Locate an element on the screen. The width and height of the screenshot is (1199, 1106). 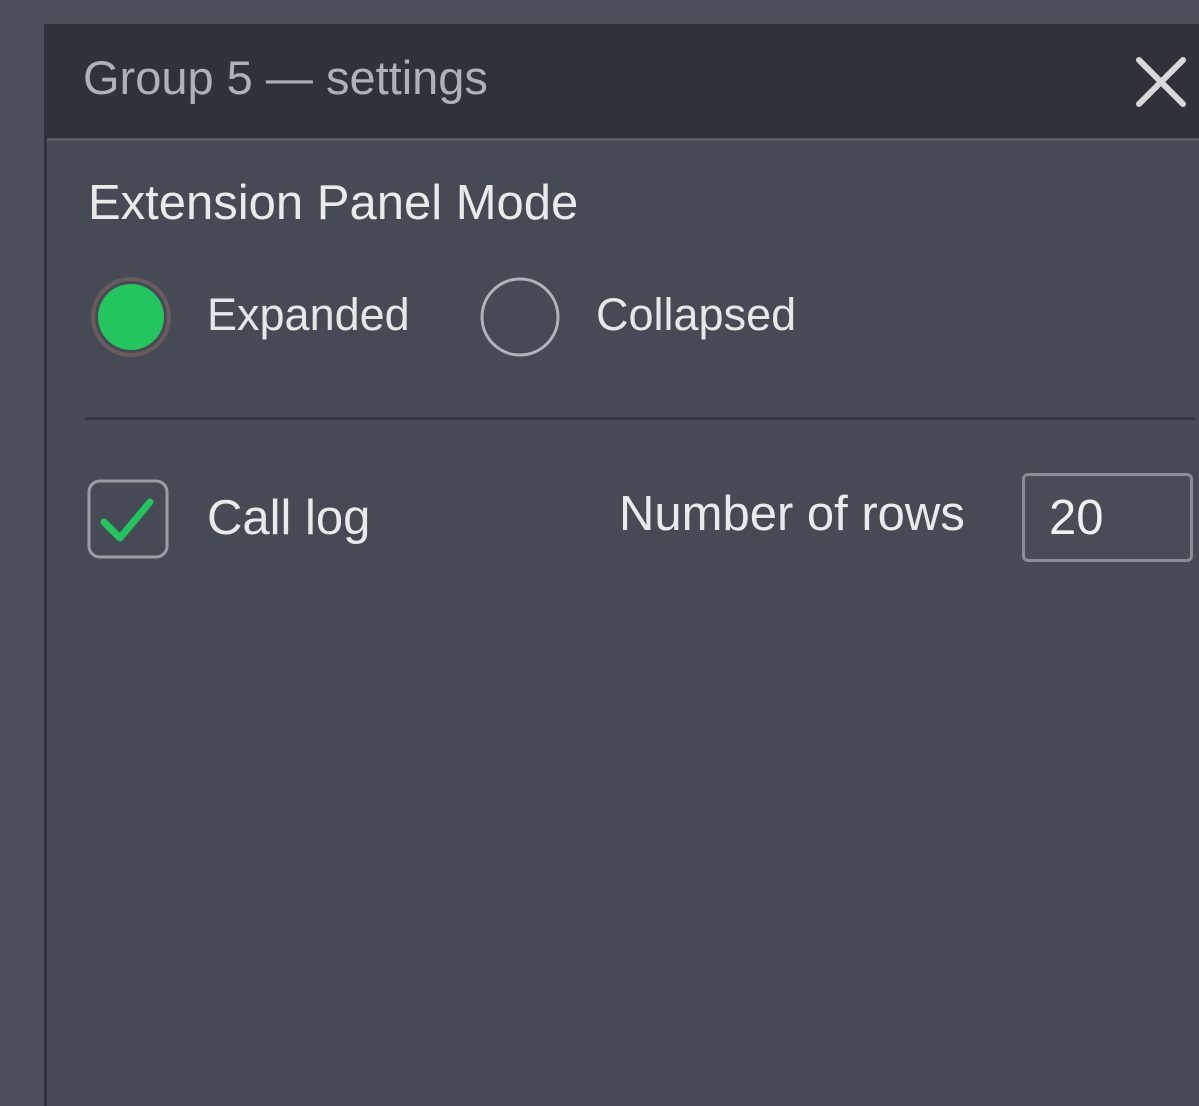
collapsed-radio is located at coordinates (520, 317).